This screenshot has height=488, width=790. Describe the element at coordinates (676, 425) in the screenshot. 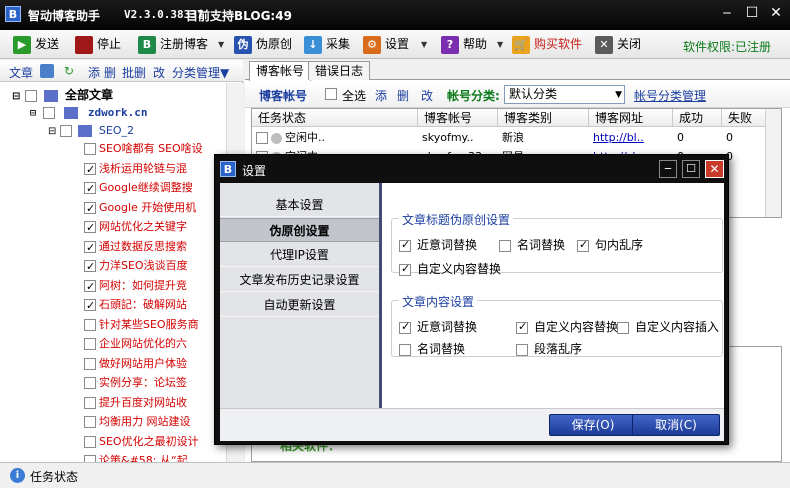

I see `cancel-button: 取消(C)` at that location.